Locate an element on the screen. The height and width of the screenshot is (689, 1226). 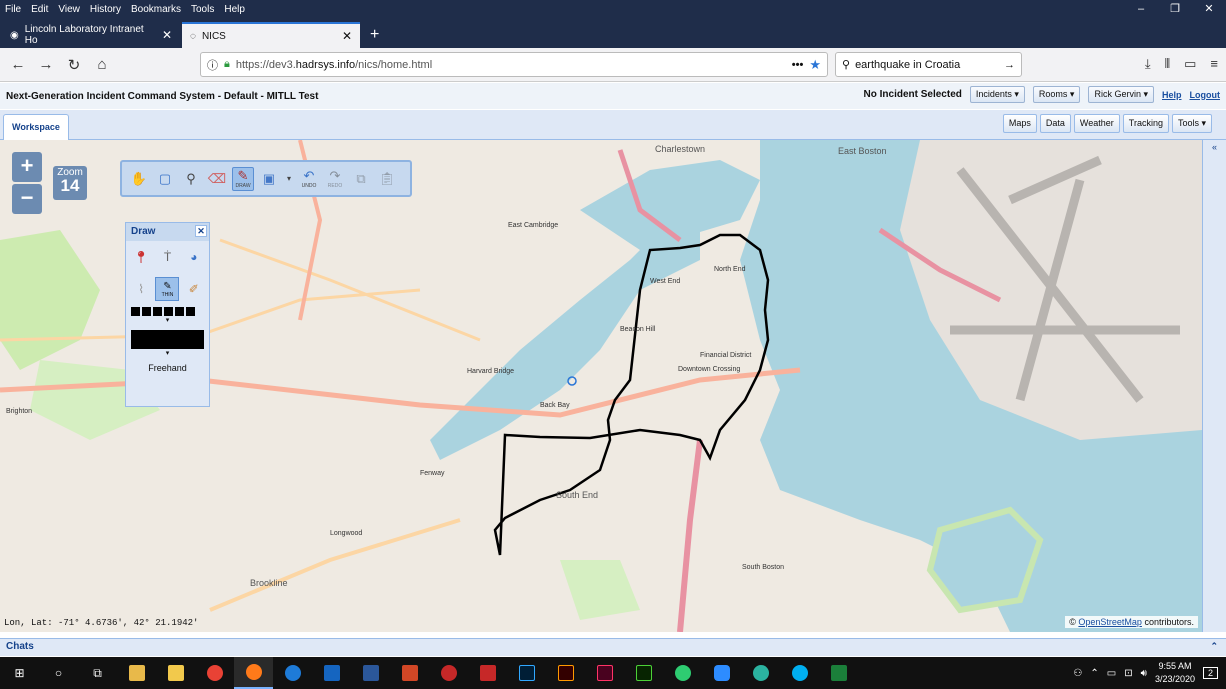
image-tool-icon: ▣ is located at coordinates (269, 179).